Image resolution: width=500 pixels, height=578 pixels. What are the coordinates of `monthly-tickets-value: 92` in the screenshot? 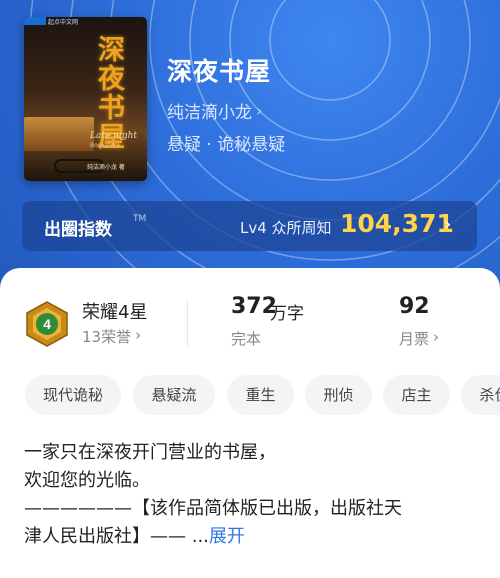 It's located at (414, 306).